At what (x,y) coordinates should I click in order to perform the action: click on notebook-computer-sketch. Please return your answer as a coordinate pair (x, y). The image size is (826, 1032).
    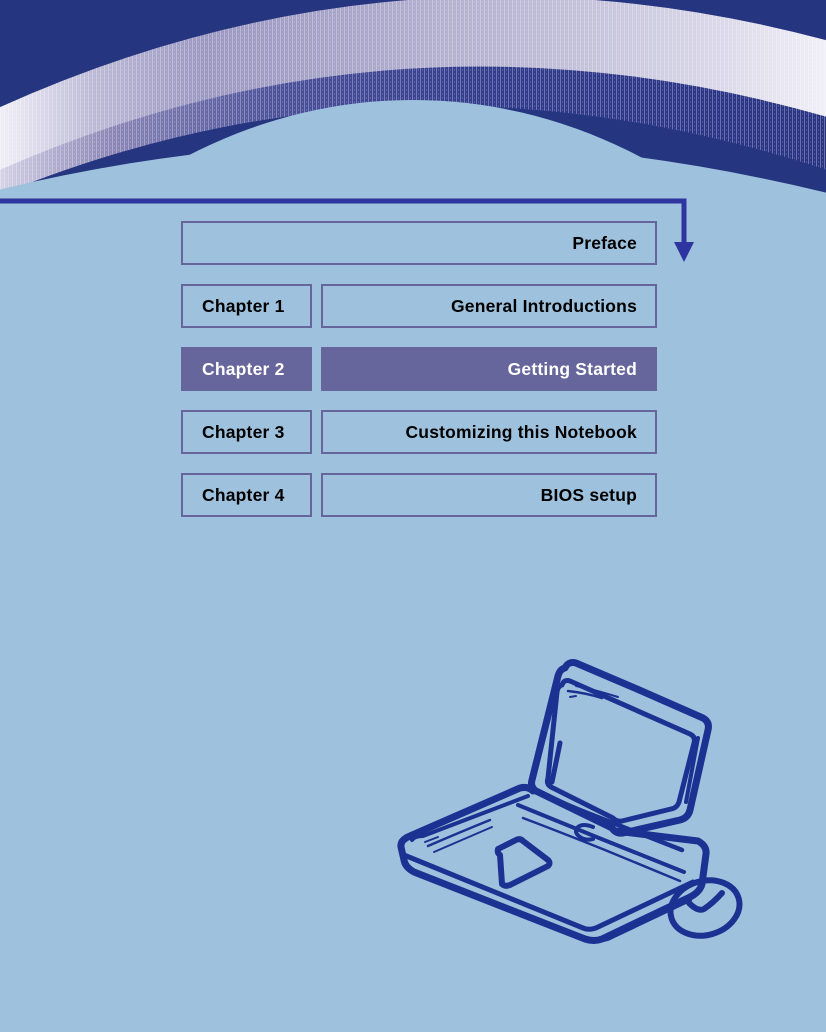
    Looking at the image, I should click on (572, 797).